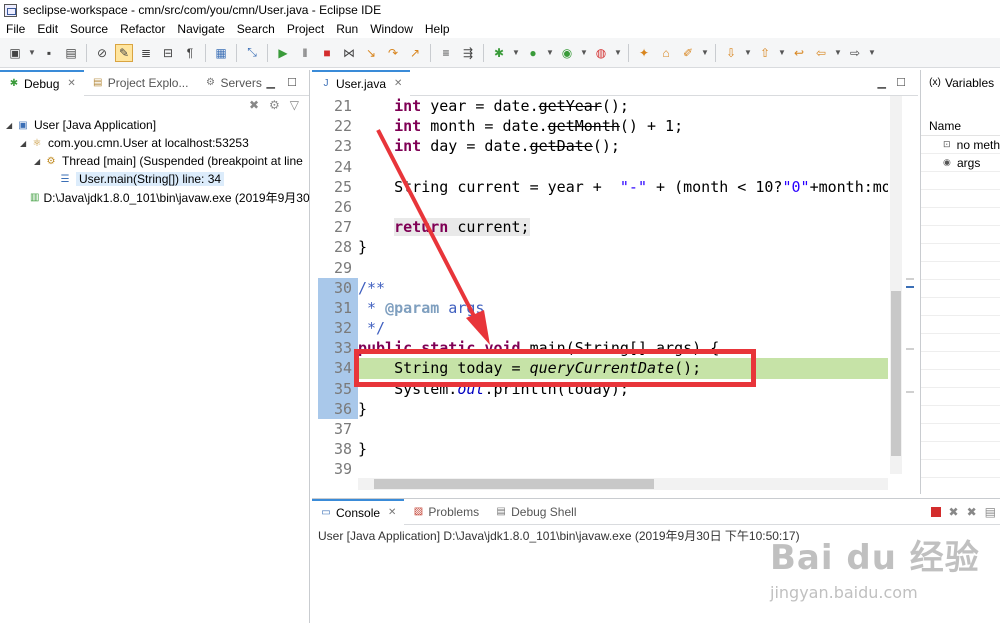 Image resolution: width=1000 pixels, height=623 pixels. Describe the element at coordinates (601, 53) in the screenshot. I see `external-tools-icon: ◍` at that location.